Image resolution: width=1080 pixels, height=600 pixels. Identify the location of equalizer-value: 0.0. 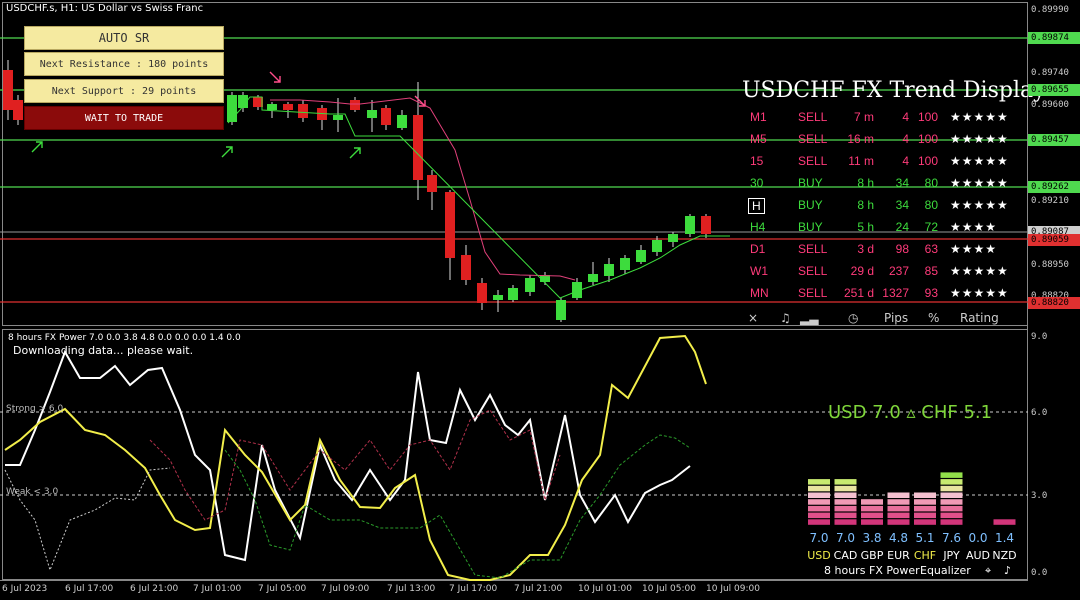
(978, 538).